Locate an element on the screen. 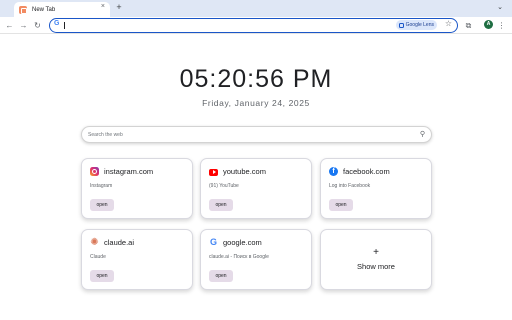  plus-icon: + is located at coordinates (376, 252).